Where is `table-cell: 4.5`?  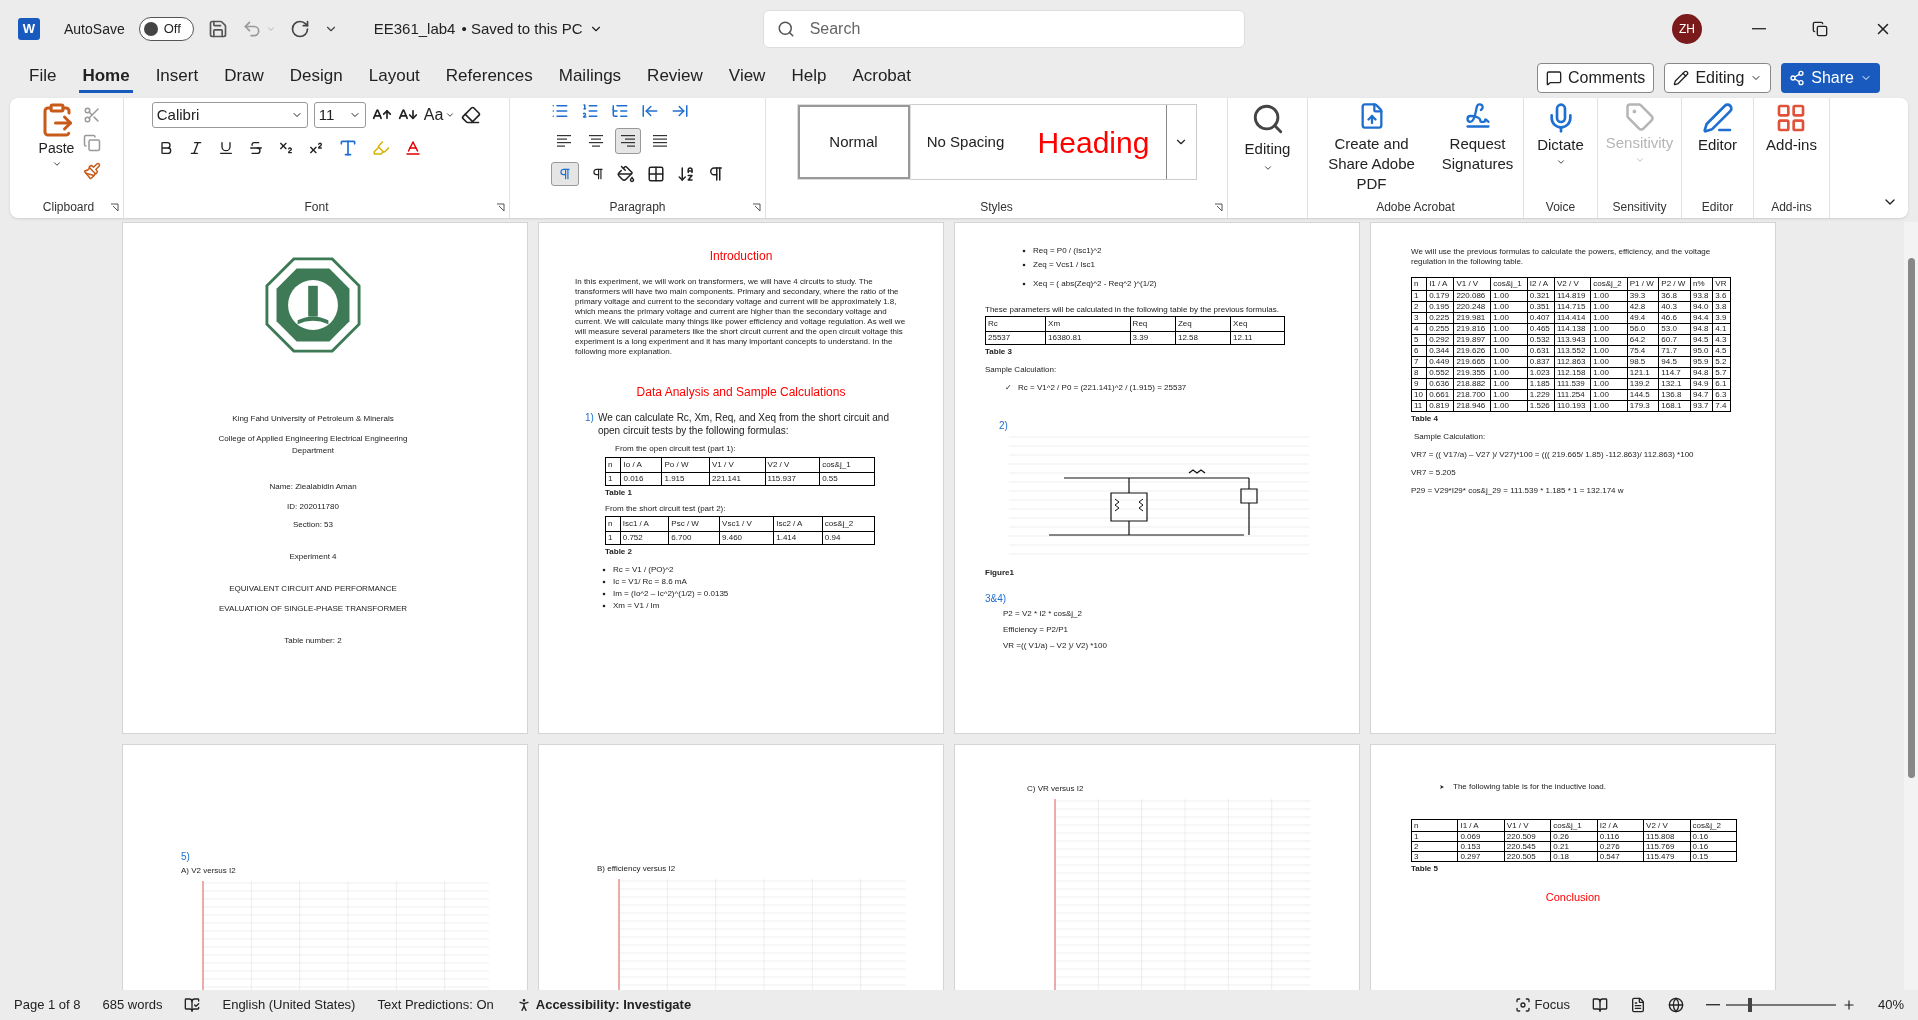 table-cell: 4.5 is located at coordinates (1721, 351).